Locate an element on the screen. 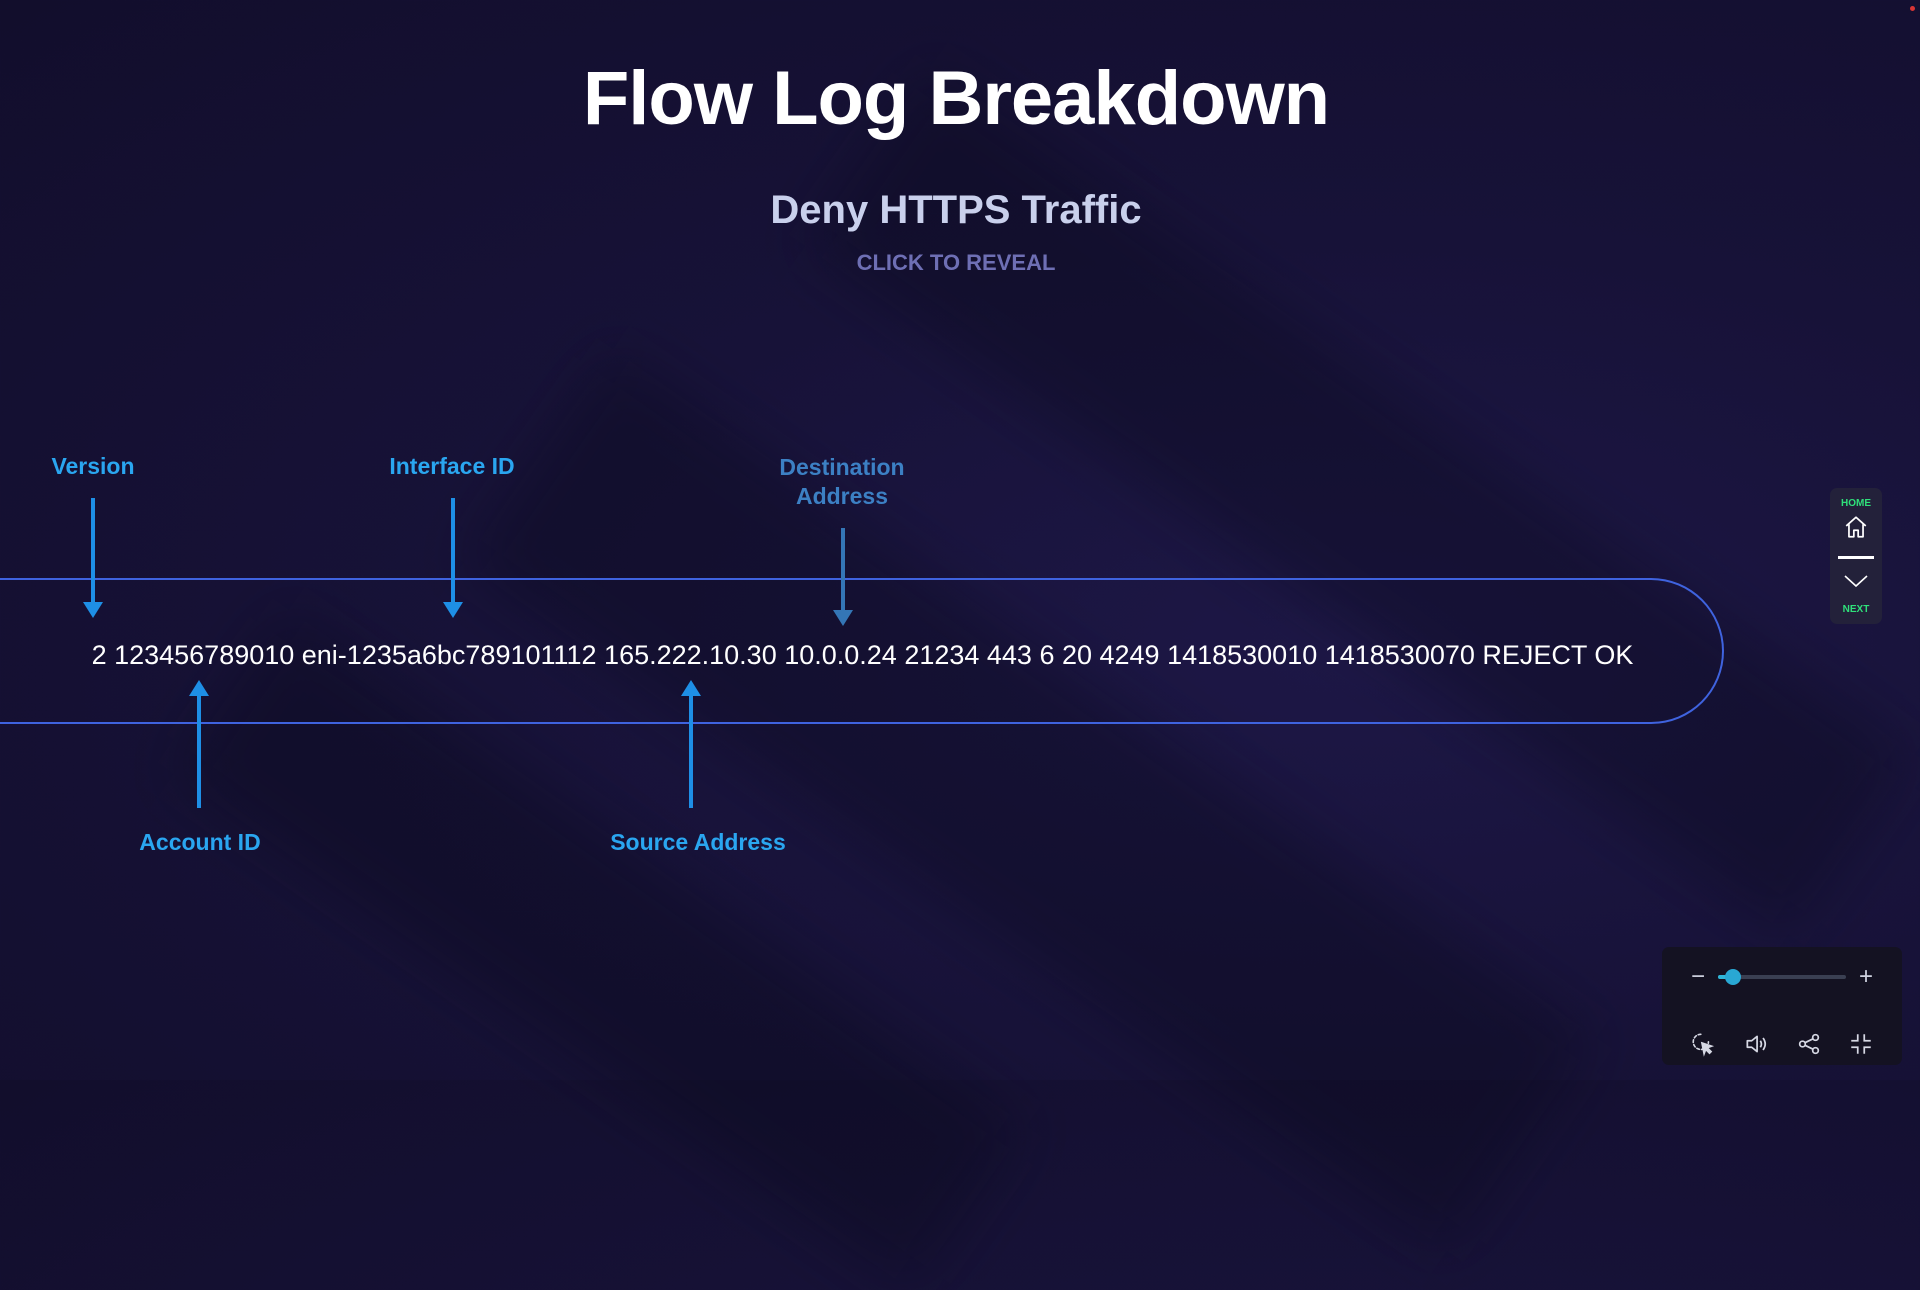  cursor-click-icon is located at coordinates (1703, 1044).